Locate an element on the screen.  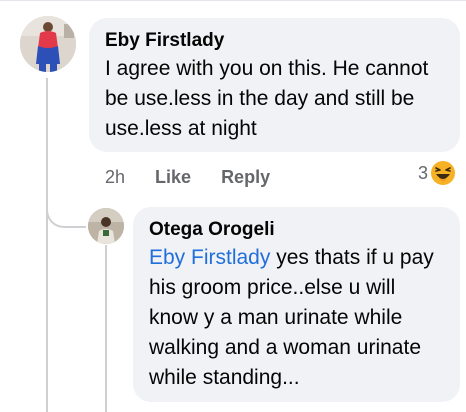
reply-button: Reply is located at coordinates (245, 177).